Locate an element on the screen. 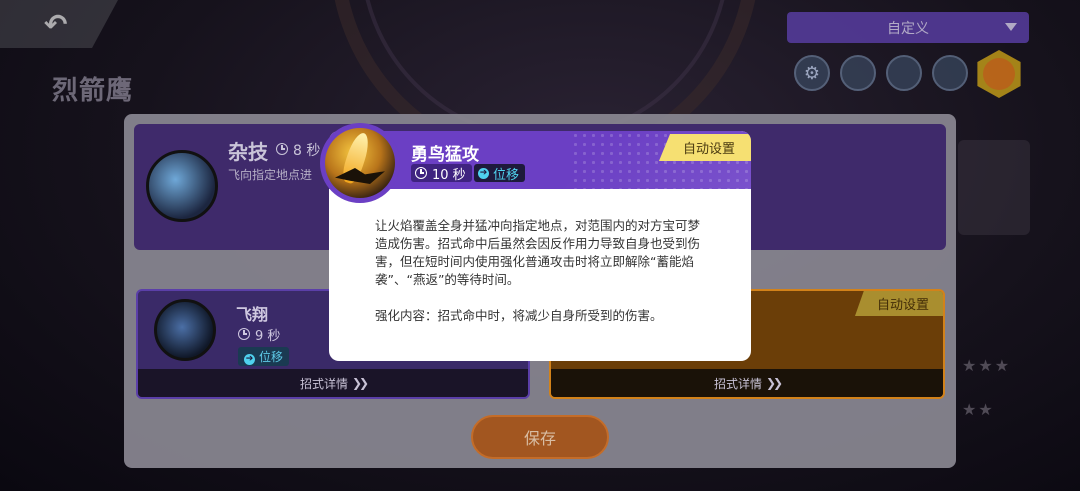 This screenshot has height=491, width=1080. move-tag: ➔ 位移 is located at coordinates (264, 356).